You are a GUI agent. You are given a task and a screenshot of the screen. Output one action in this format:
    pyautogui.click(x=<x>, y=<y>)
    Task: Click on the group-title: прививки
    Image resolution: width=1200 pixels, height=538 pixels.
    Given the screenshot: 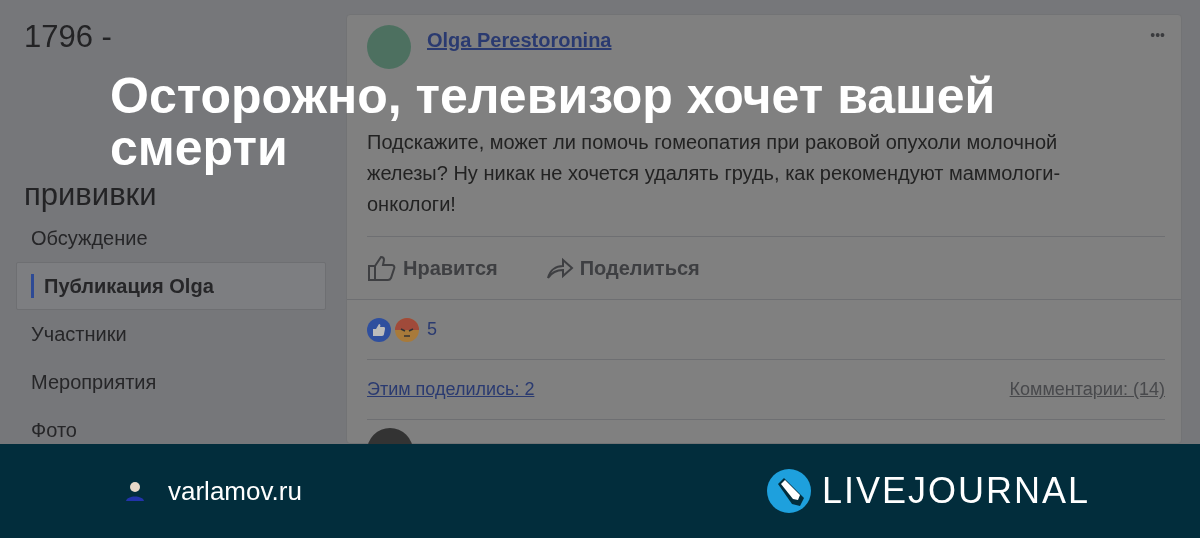 What is the action you would take?
    pyautogui.click(x=91, y=195)
    